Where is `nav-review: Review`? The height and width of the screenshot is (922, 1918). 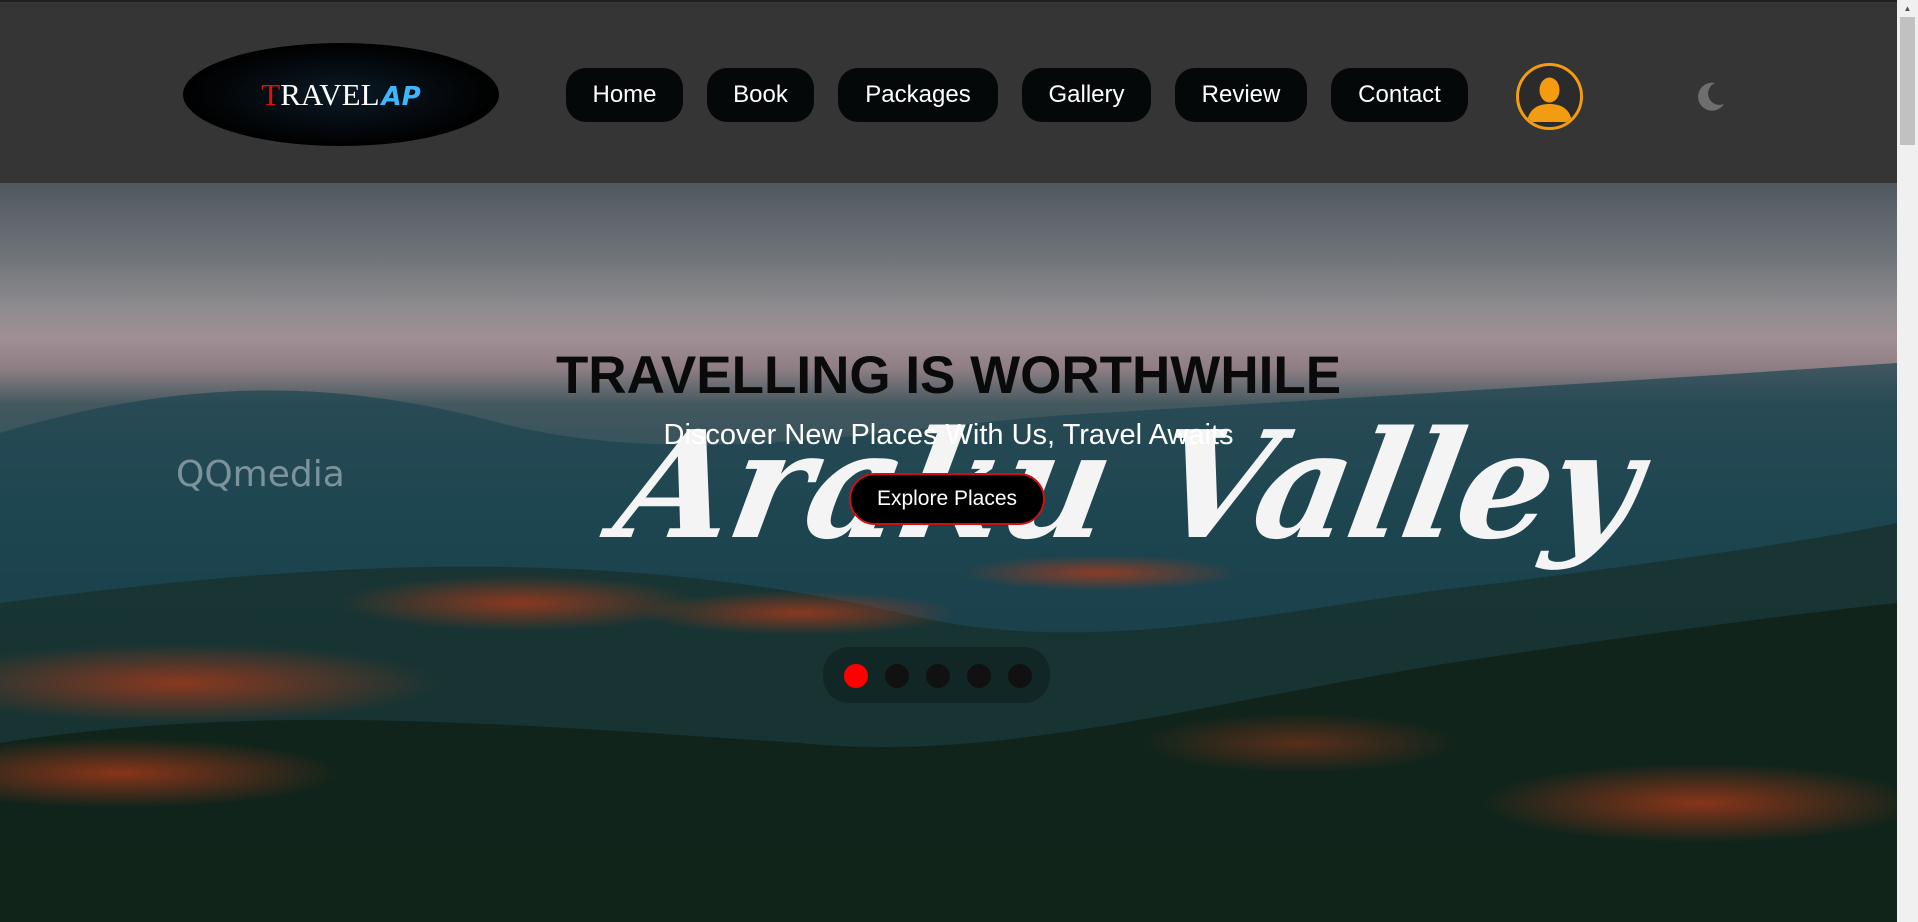
nav-review: Review is located at coordinates (1241, 95).